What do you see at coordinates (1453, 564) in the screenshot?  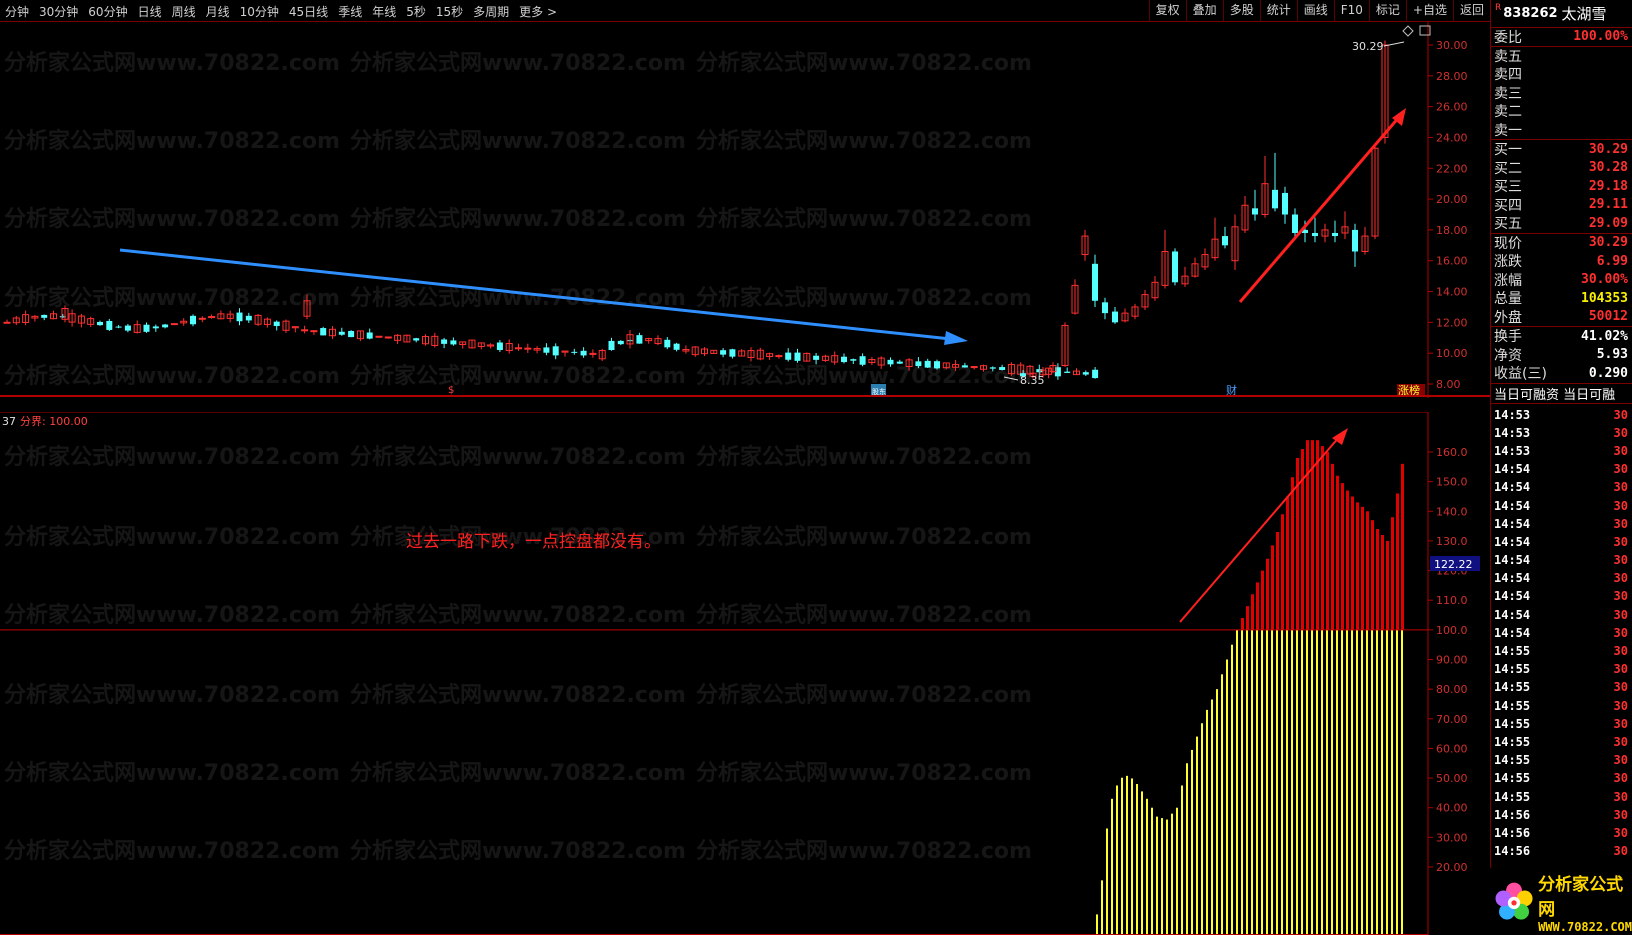 I see `current-value-text: 122.22` at bounding box center [1453, 564].